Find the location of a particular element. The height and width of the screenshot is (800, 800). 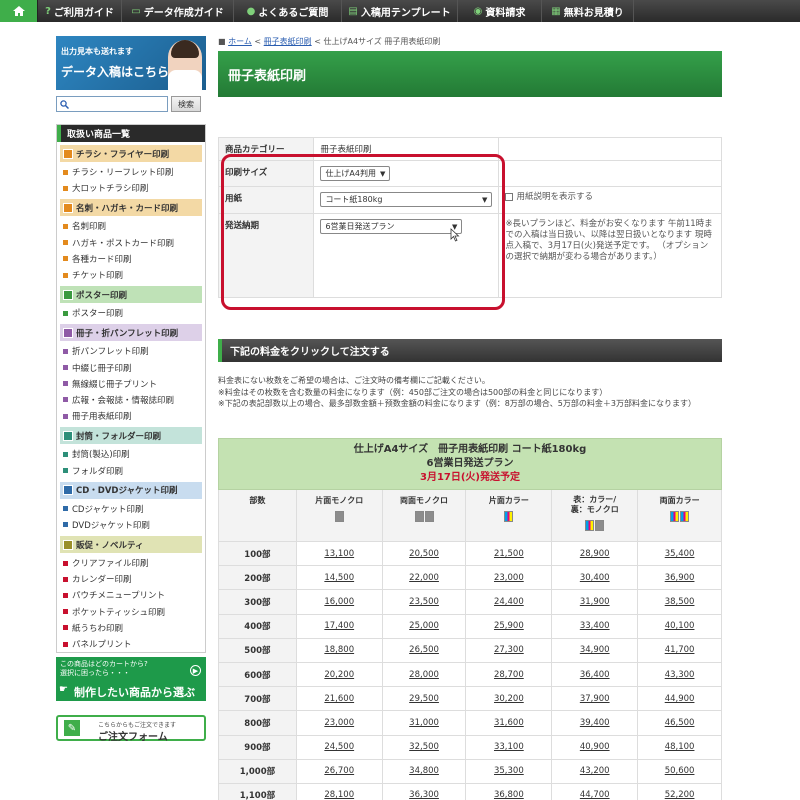

price-link: 25,000 is located at coordinates (424, 626).